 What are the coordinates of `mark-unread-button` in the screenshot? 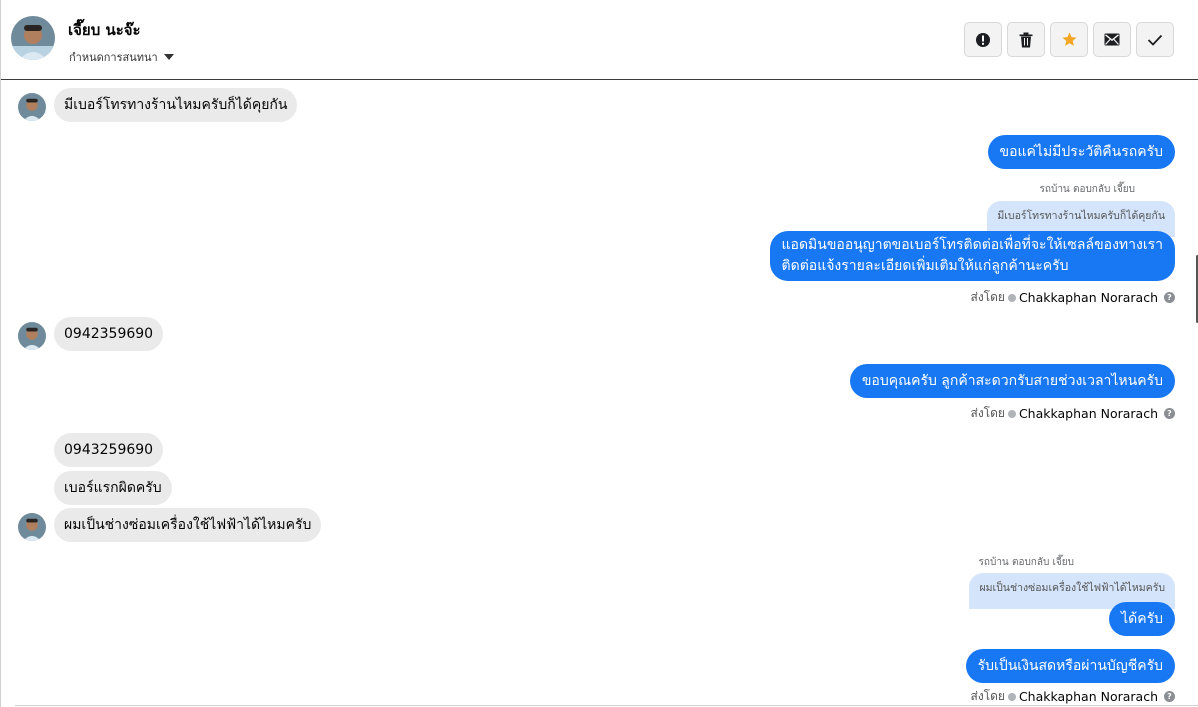 It's located at (1112, 39).